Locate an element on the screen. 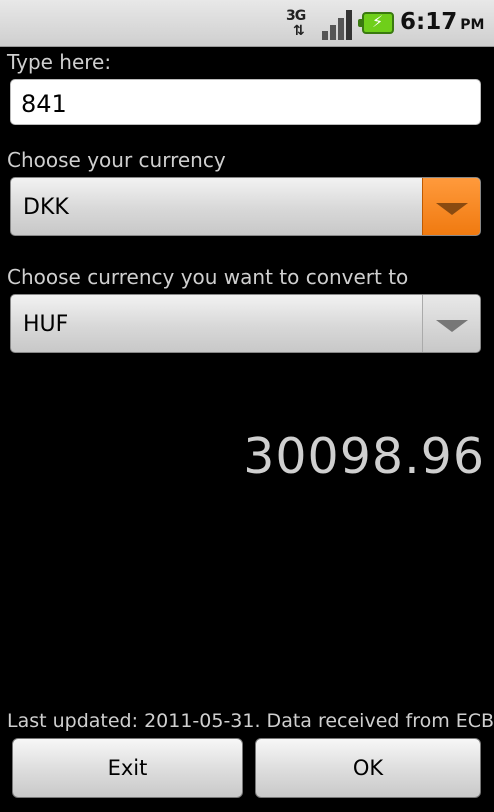 This screenshot has height=812, width=494. signal-strength-icon is located at coordinates (339, 24).